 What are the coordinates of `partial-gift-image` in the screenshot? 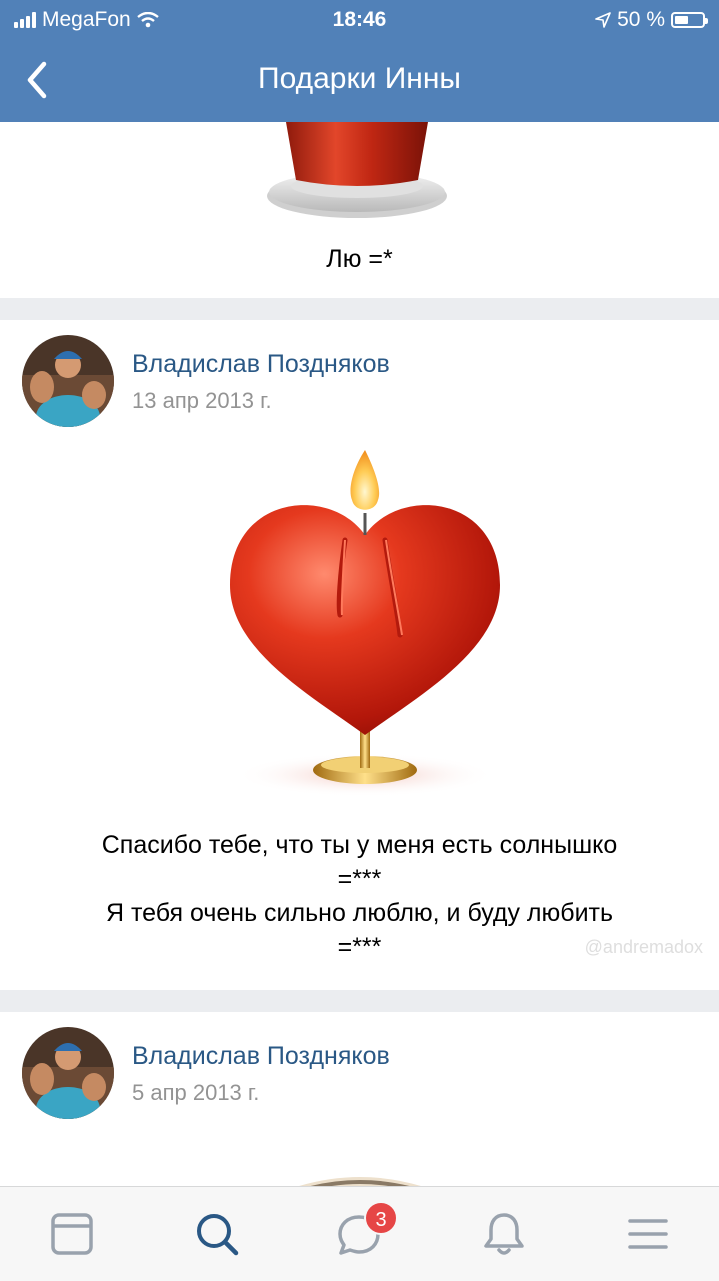 It's located at (360, 1181).